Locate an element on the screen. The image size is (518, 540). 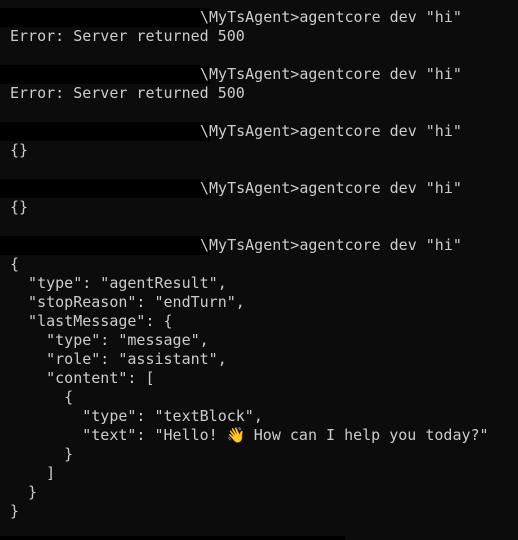
json-line: "type": "message", is located at coordinates (109, 340).